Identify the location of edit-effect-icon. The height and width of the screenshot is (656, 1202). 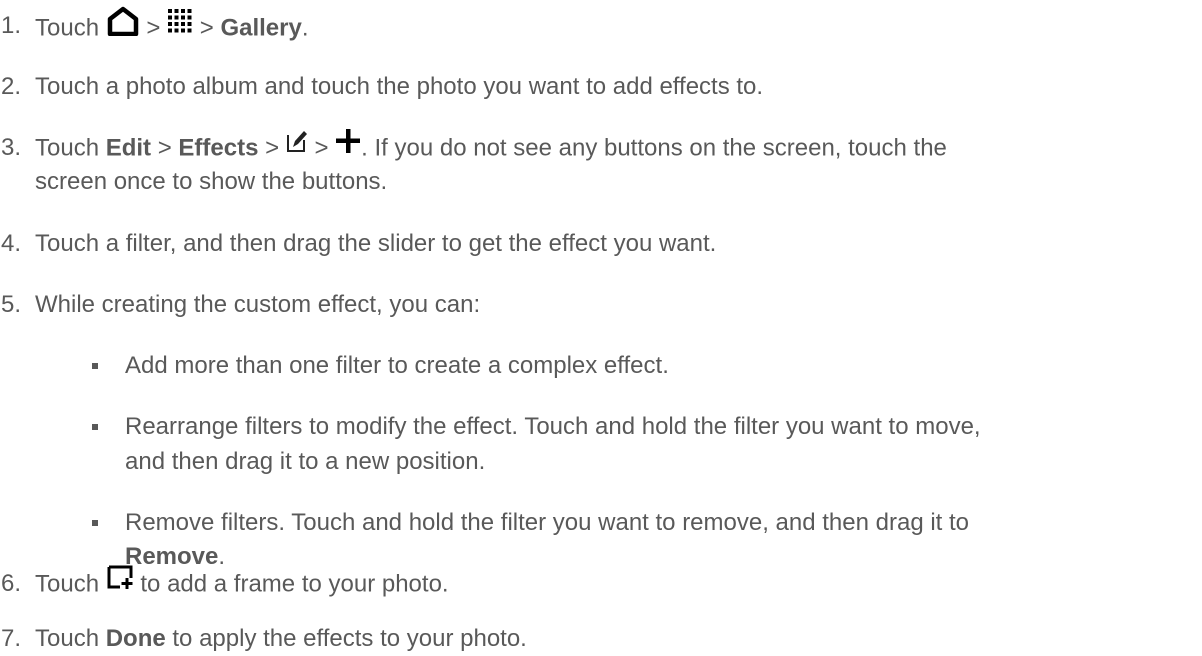
(297, 146).